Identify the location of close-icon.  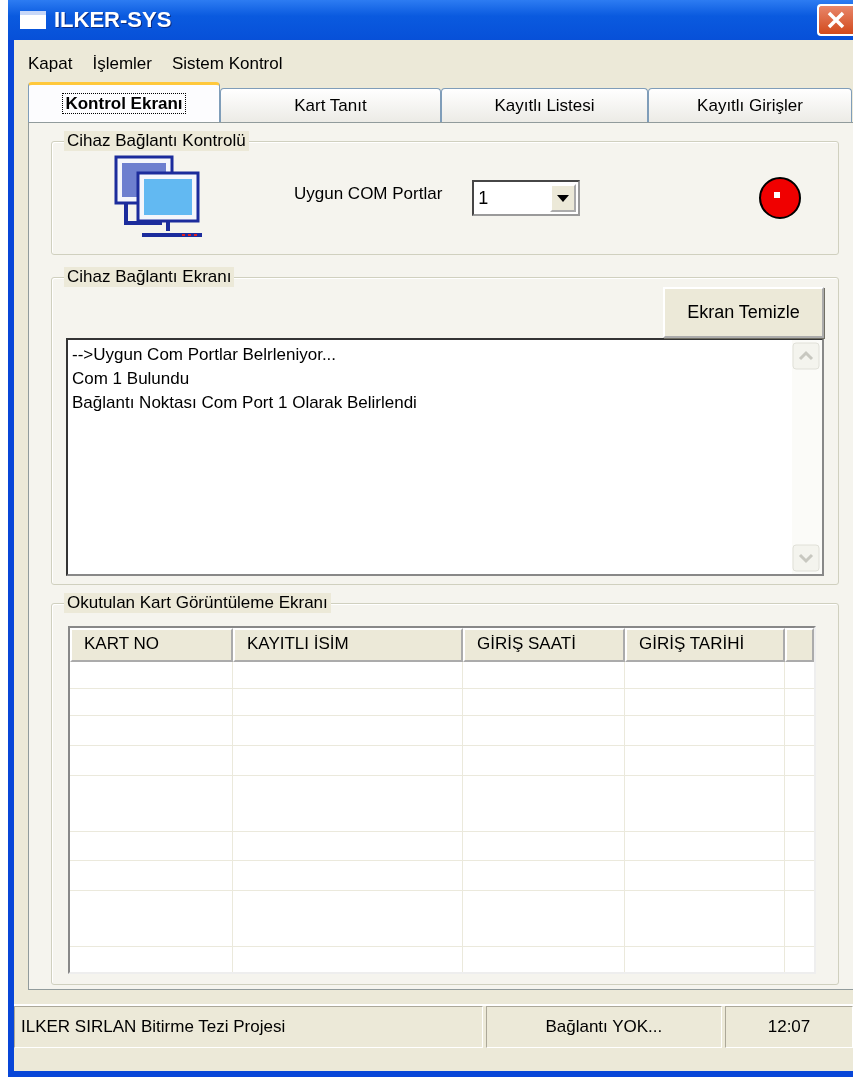
(836, 20).